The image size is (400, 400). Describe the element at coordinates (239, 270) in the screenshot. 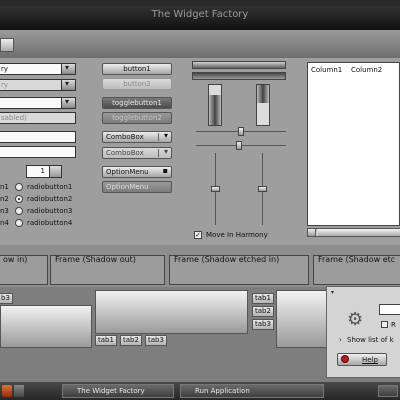

I see `frame-shadow-etched-in: Frame (Shadow etched in)` at that location.